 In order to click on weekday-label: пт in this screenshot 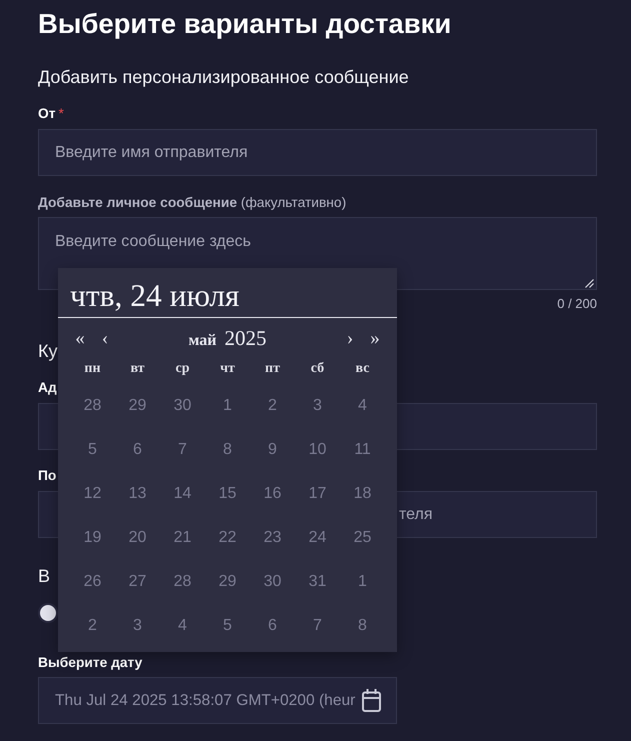, I will do `click(272, 369)`.